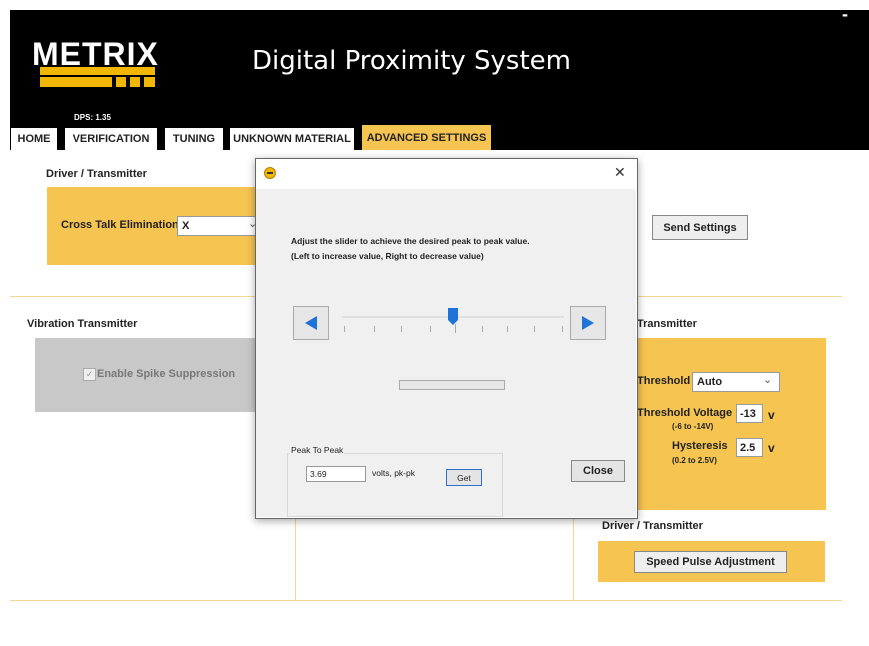 The height and width of the screenshot is (646, 869). What do you see at coordinates (393, 473) in the screenshot?
I see `peak-unit-label: volts, pk-pk` at bounding box center [393, 473].